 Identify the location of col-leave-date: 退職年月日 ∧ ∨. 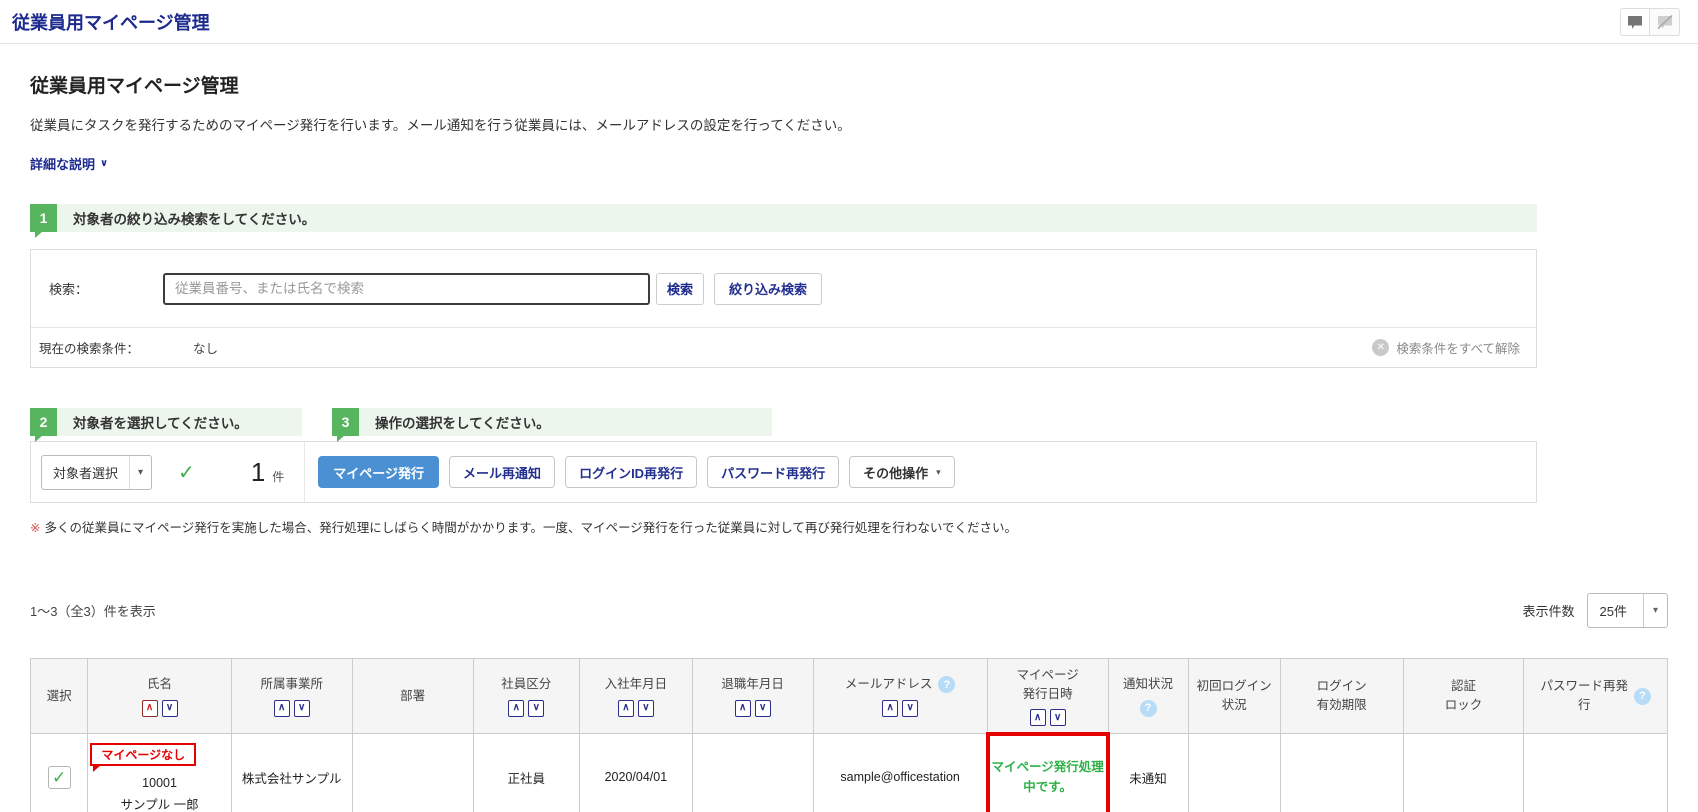
(752, 696).